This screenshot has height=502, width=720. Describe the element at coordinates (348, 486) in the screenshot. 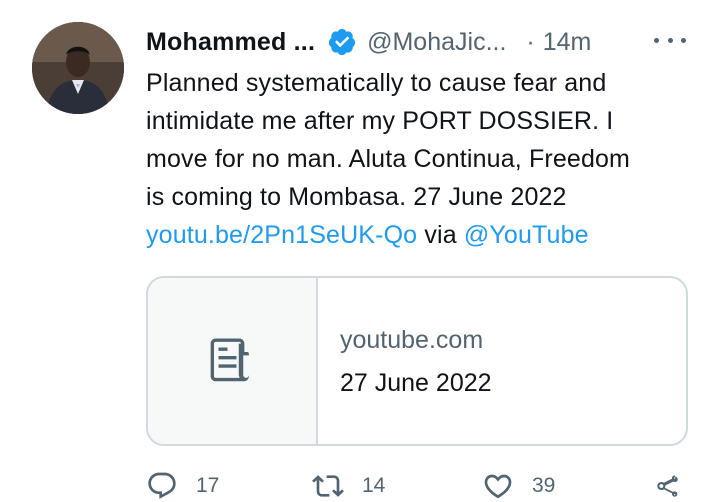

I see `retweet-button: 14` at that location.